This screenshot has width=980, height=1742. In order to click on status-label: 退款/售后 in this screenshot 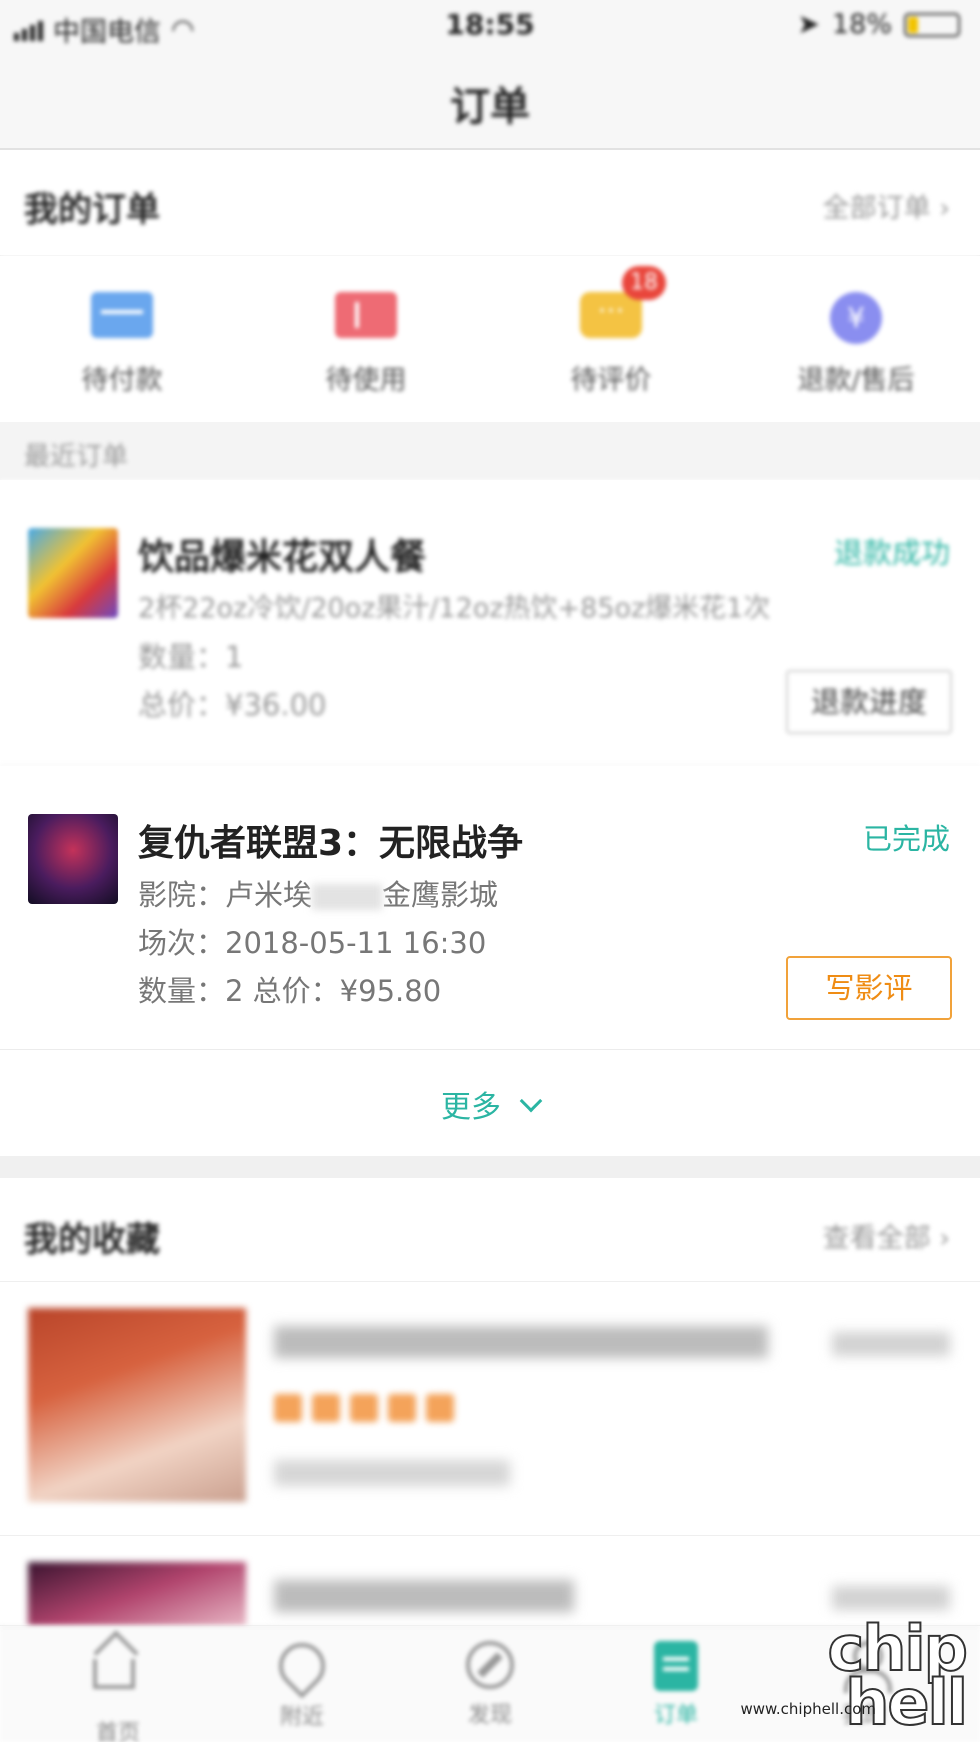, I will do `click(856, 380)`.